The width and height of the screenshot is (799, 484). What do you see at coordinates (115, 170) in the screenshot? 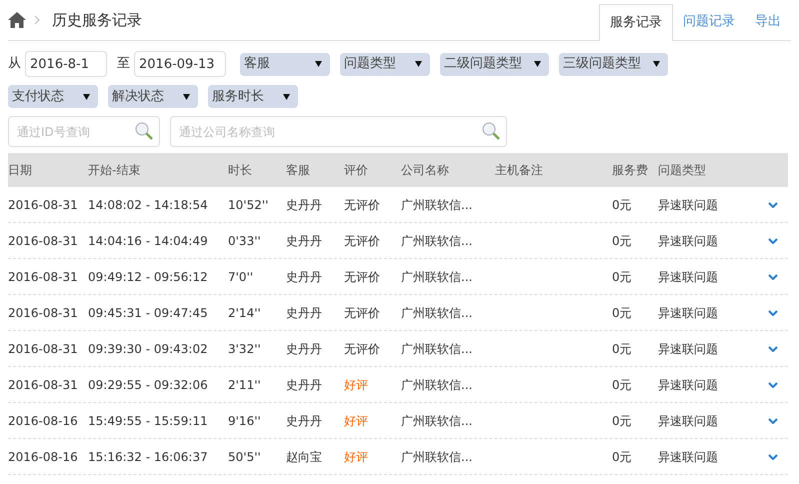
I see `column-header: 开始-结束` at bounding box center [115, 170].